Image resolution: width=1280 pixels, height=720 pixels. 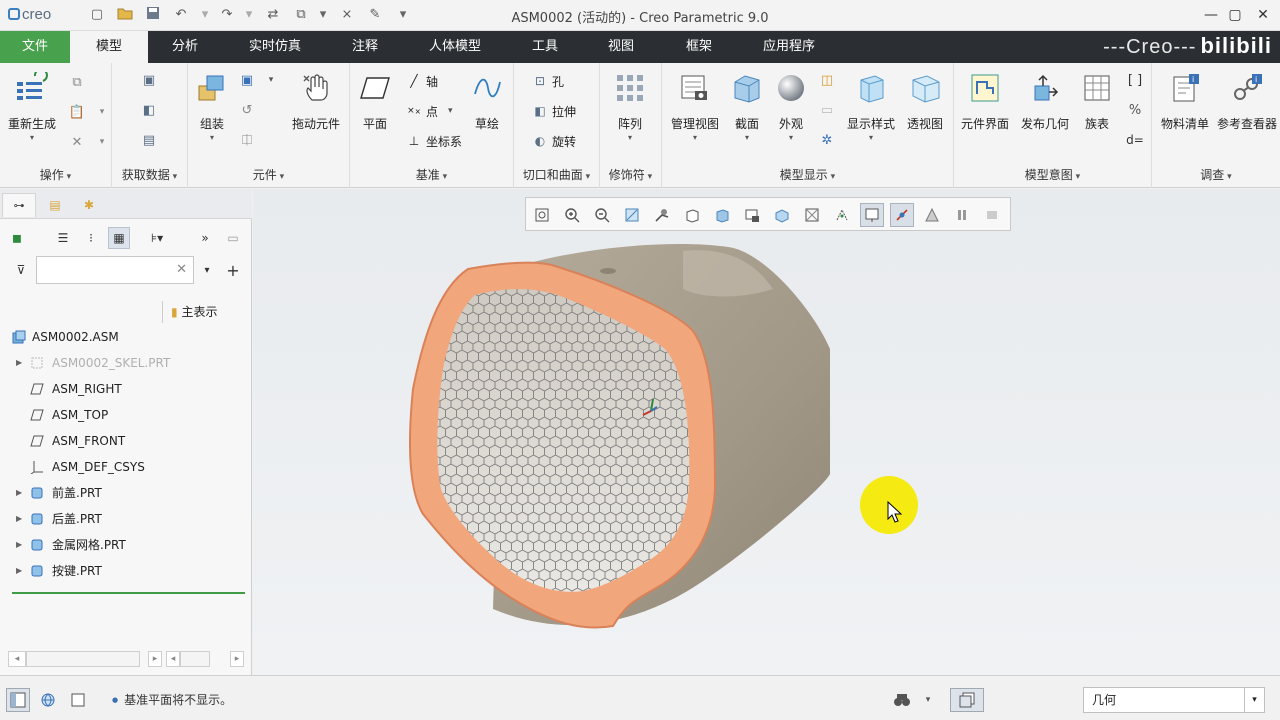 What do you see at coordinates (48, 700) in the screenshot?
I see `toggle-browser-icon` at bounding box center [48, 700].